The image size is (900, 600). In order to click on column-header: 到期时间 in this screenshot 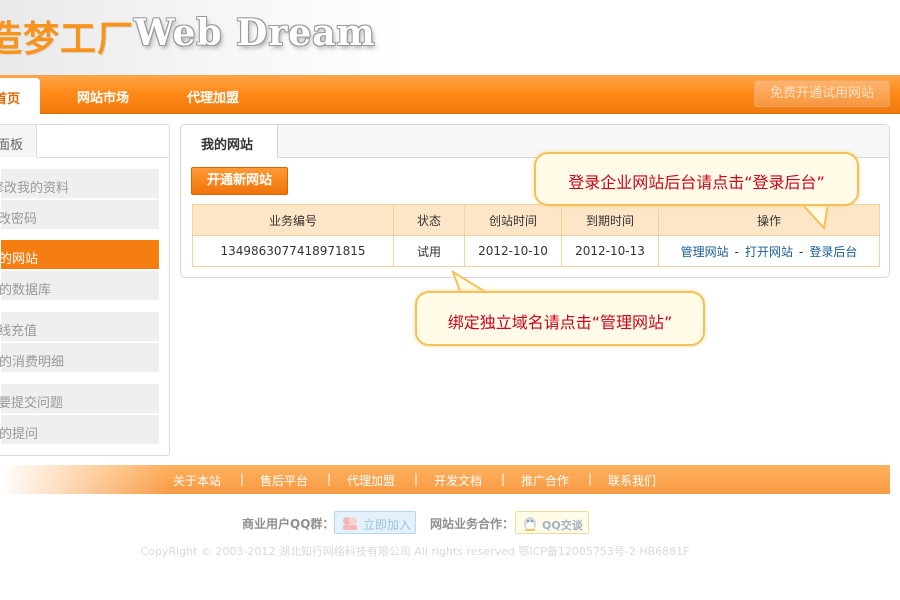, I will do `click(610, 220)`.